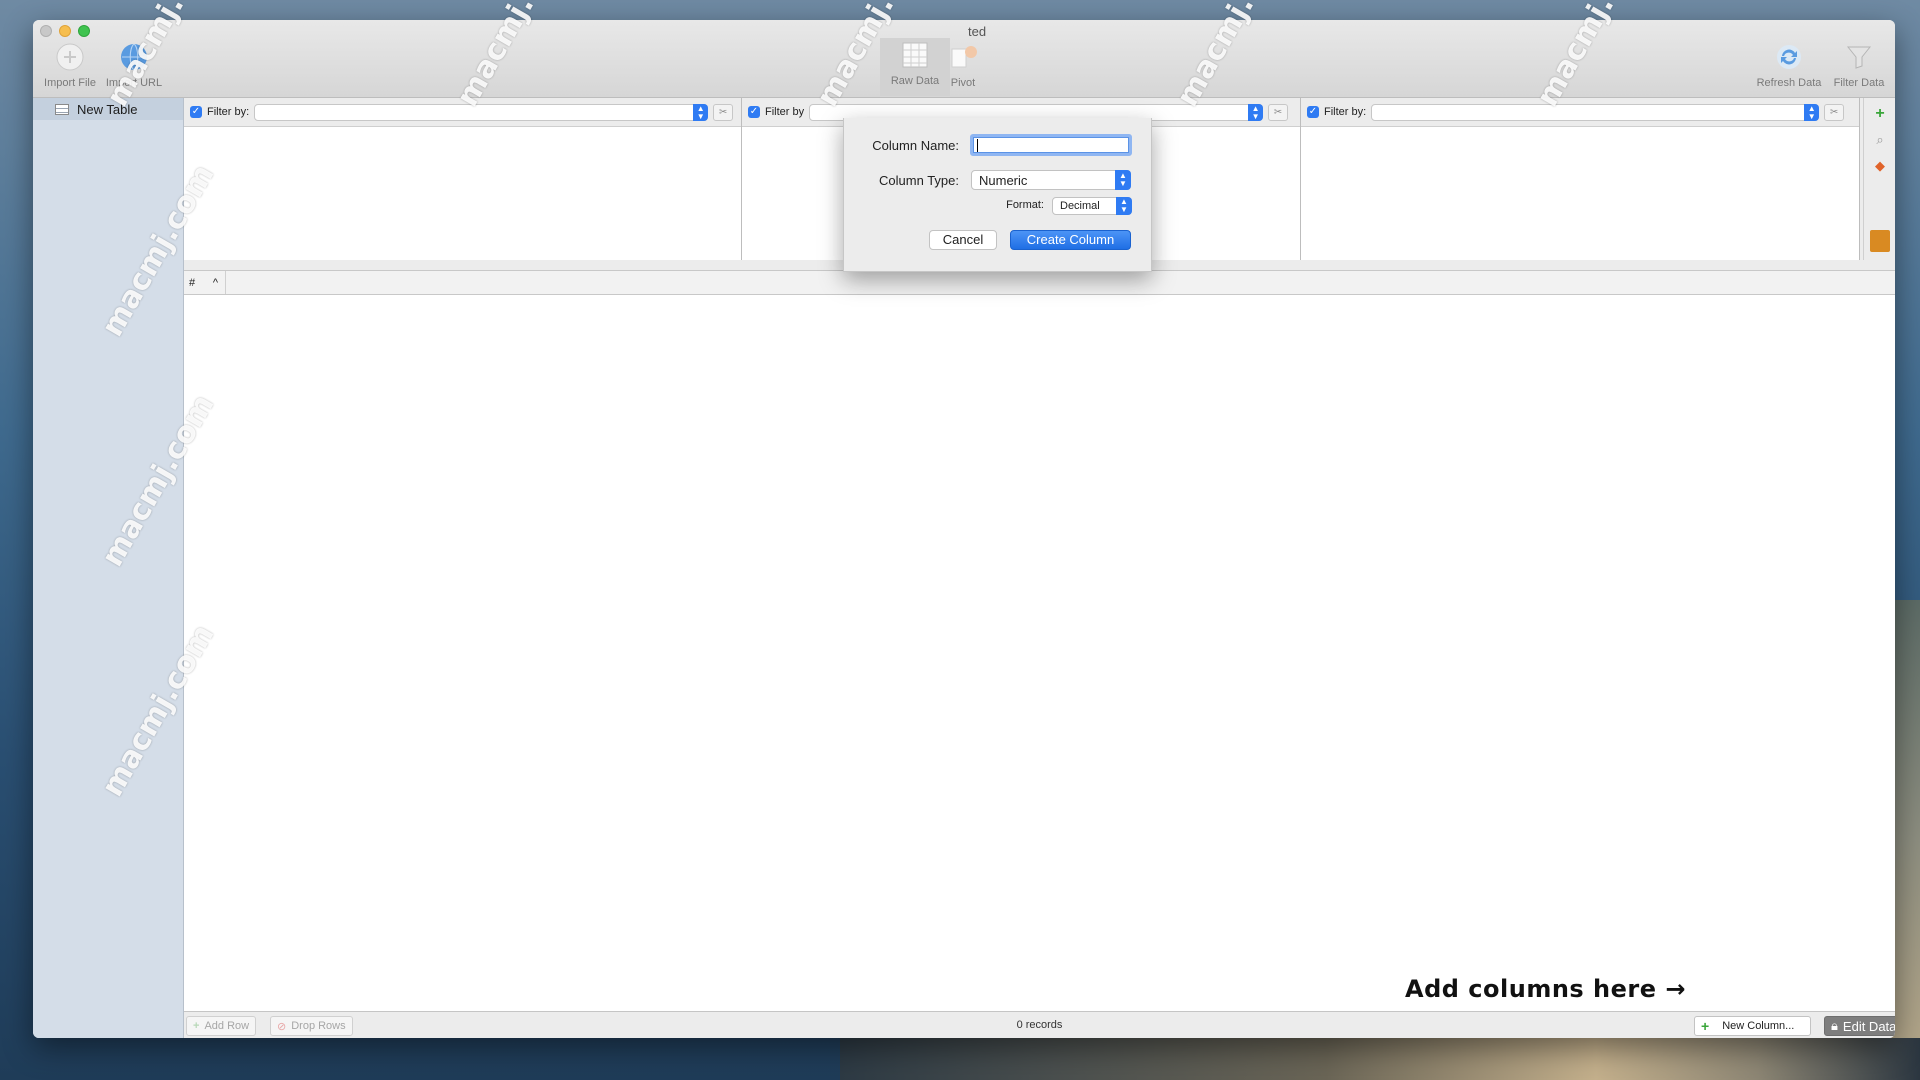  I want to click on minimize-window-button, so click(65, 31).